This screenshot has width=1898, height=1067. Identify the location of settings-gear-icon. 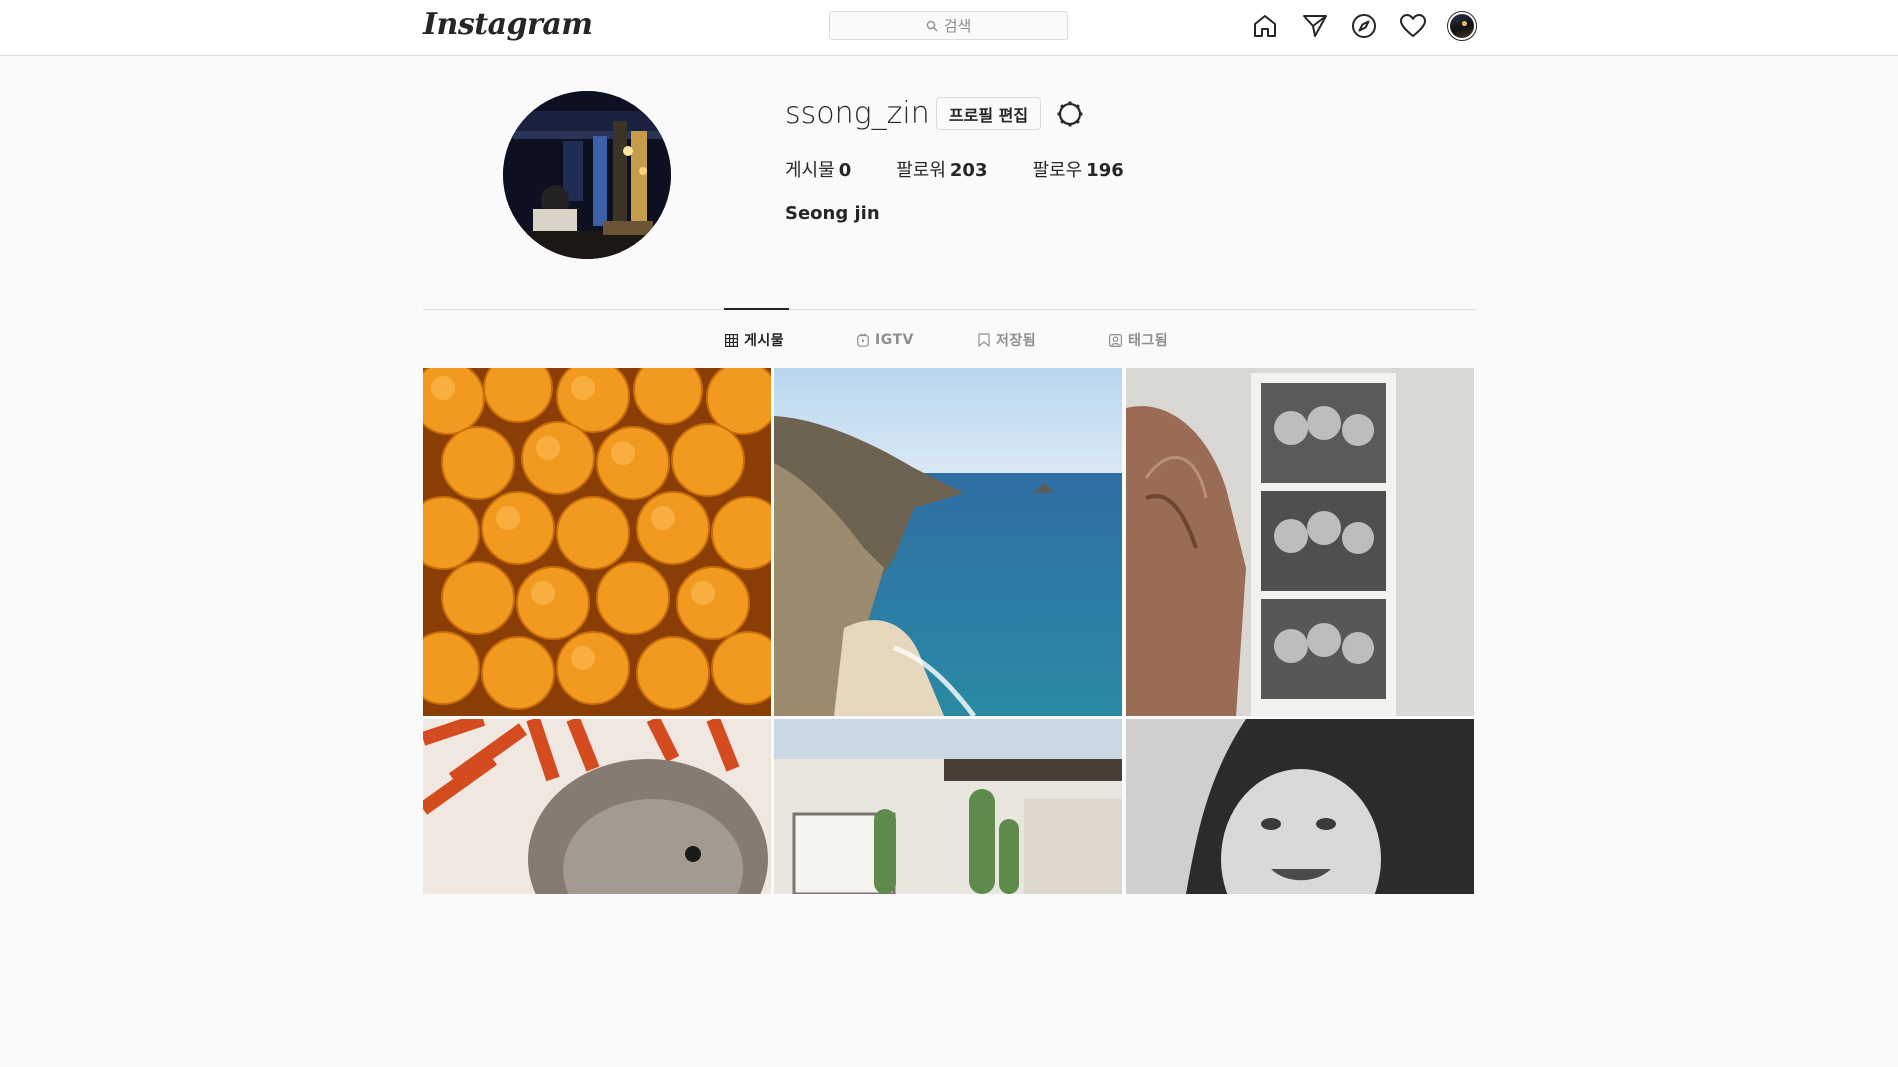
(1070, 114).